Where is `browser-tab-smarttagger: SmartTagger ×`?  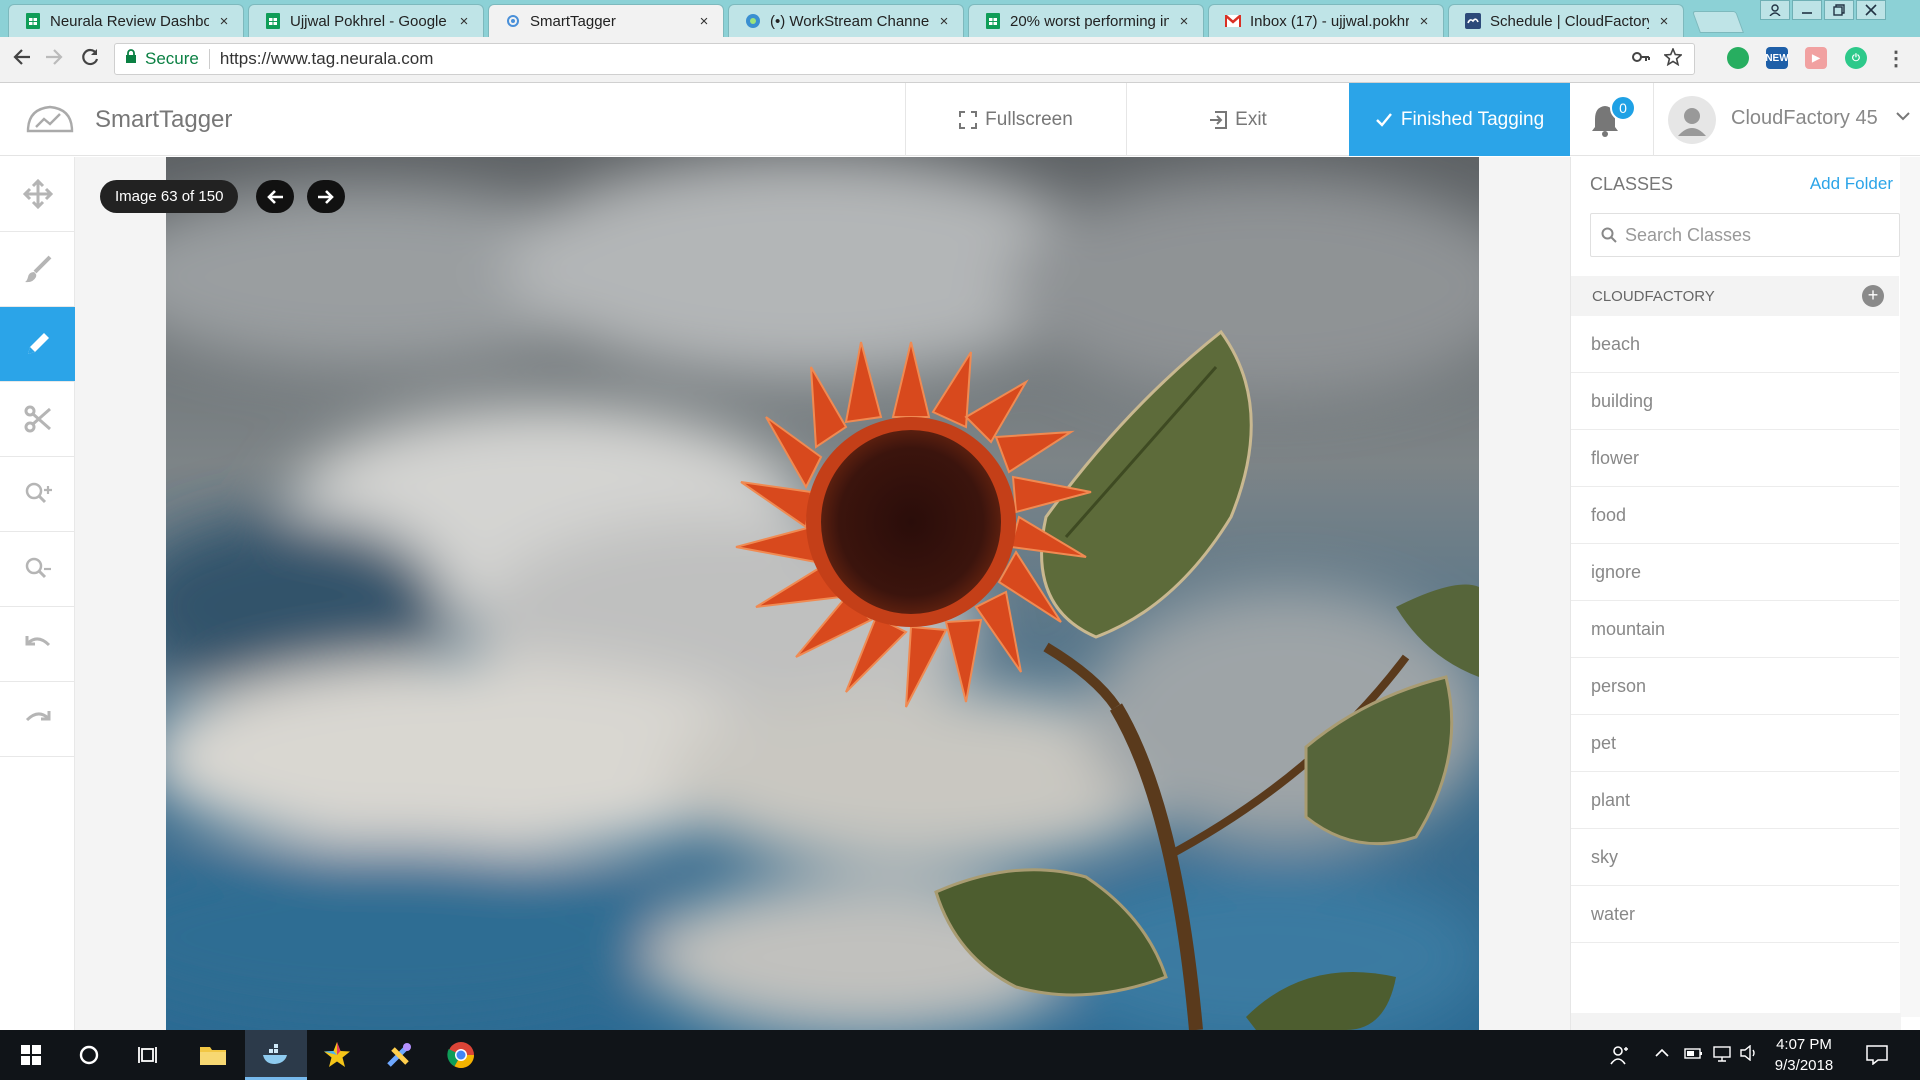 browser-tab-smarttagger: SmartTagger × is located at coordinates (606, 20).